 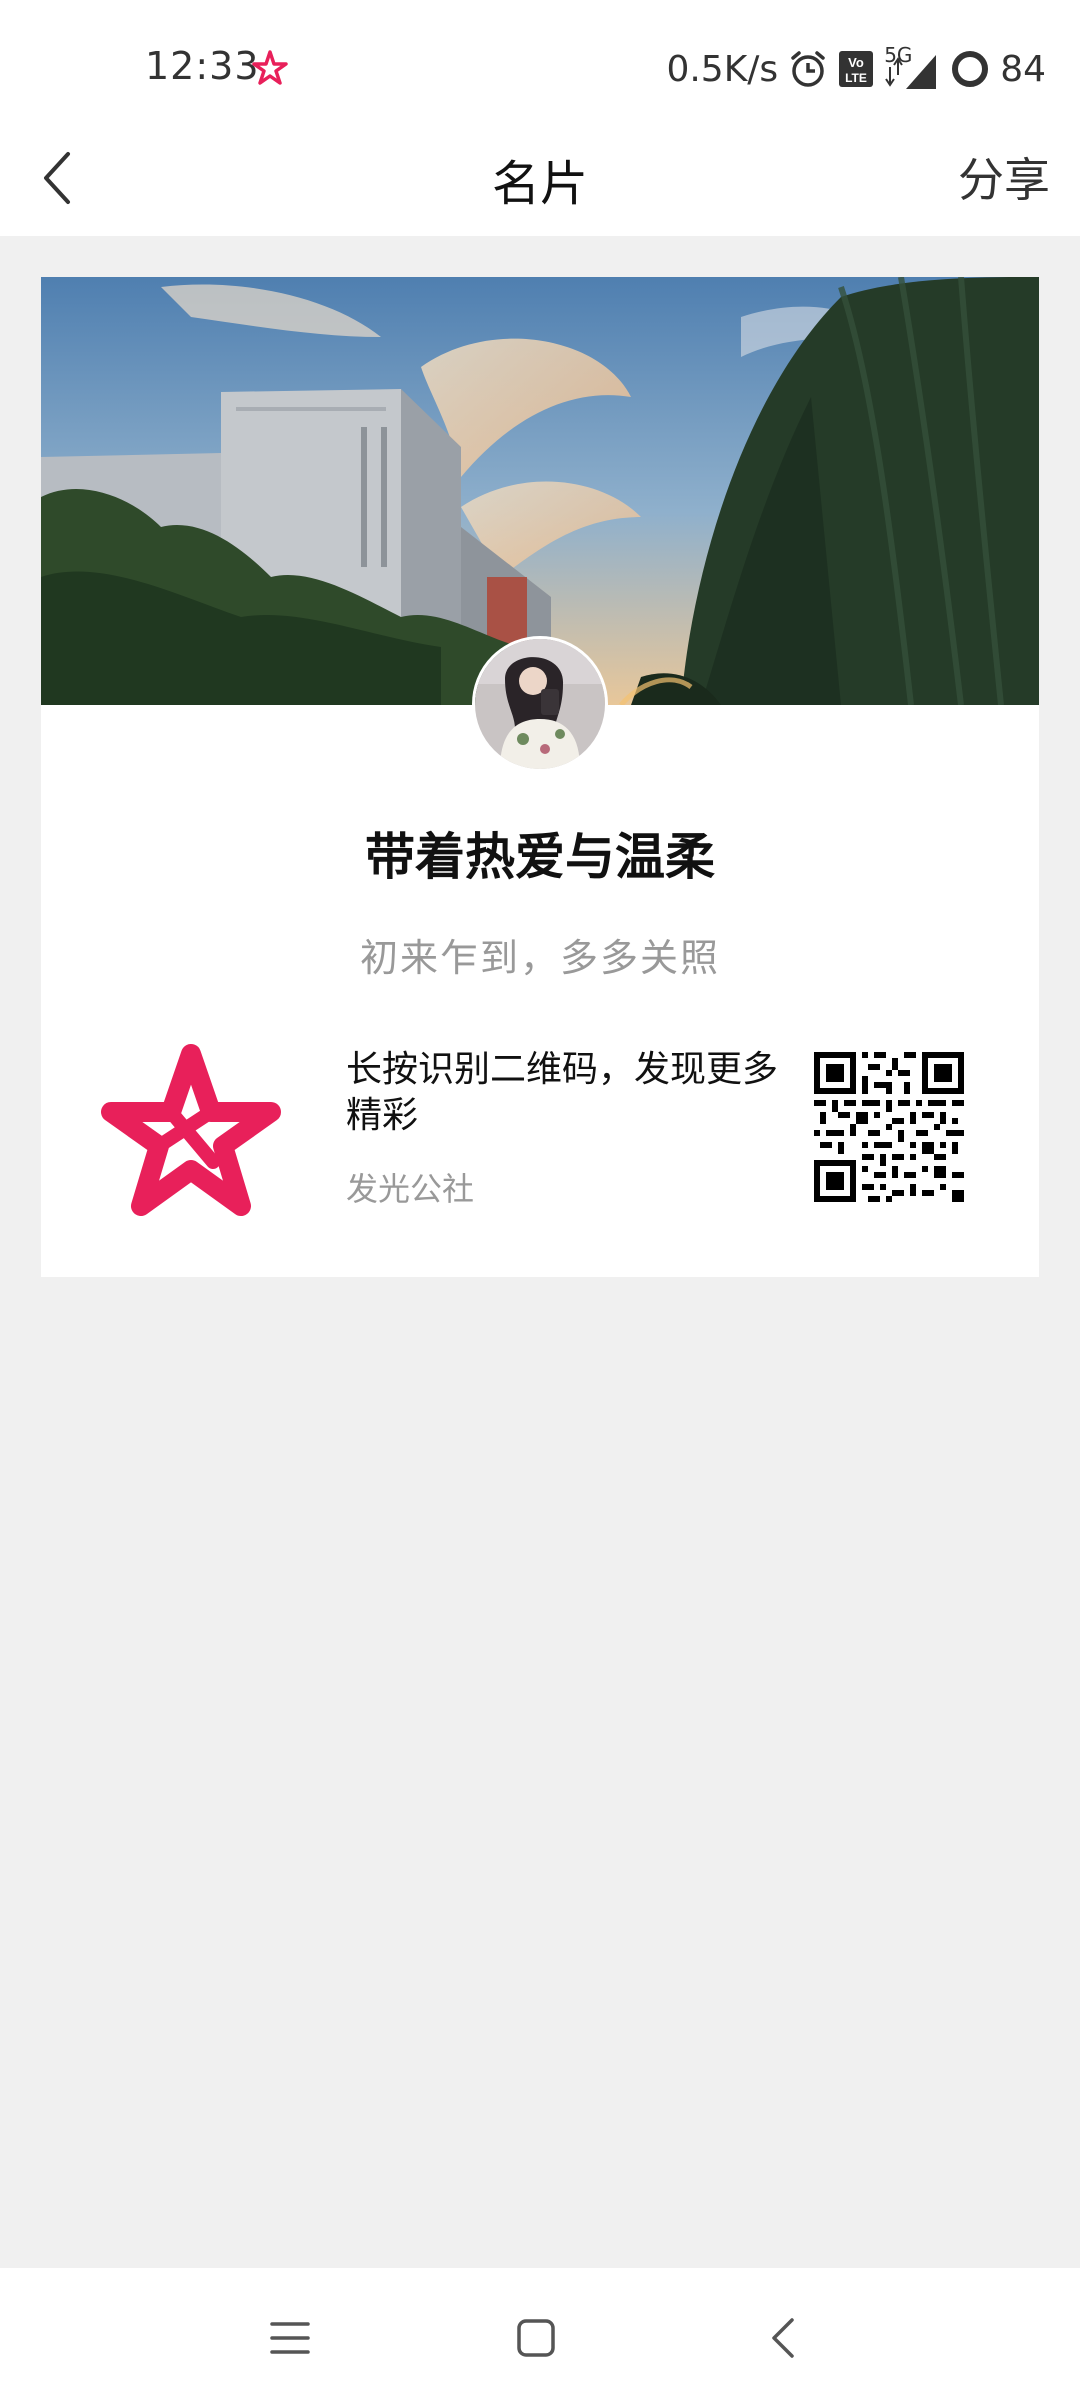 I want to click on back-triangle-icon, so click(x=783, y=2338).